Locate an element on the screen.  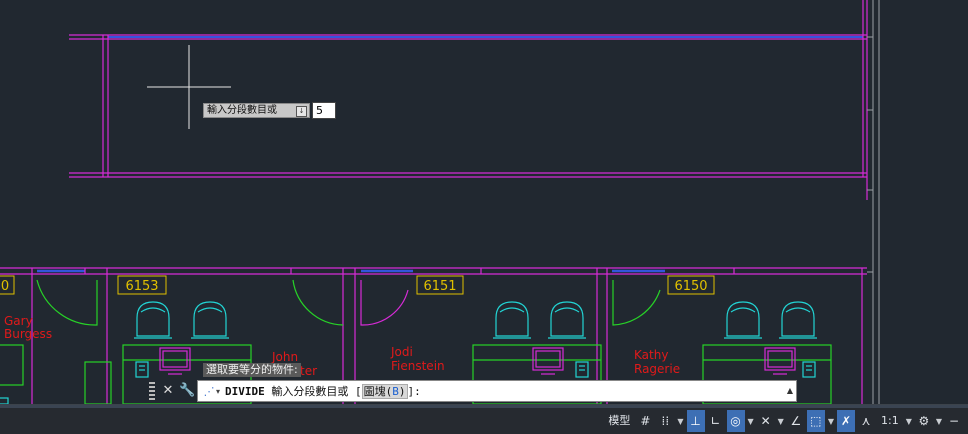
command-text: DIVIDE 輸入分段數目或 [圖塊(B)]: is located at coordinates (323, 391).